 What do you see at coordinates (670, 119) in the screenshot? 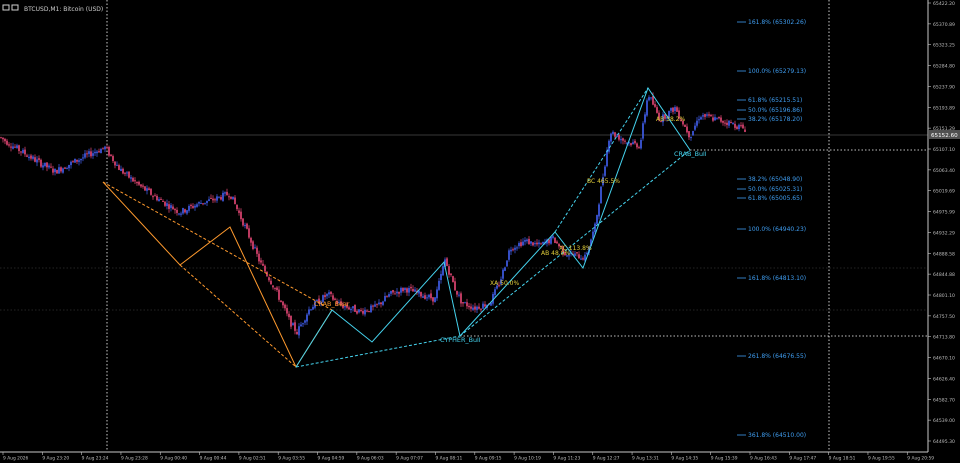
I see `pattern-ratio-label: AB 38.2%` at bounding box center [670, 119].